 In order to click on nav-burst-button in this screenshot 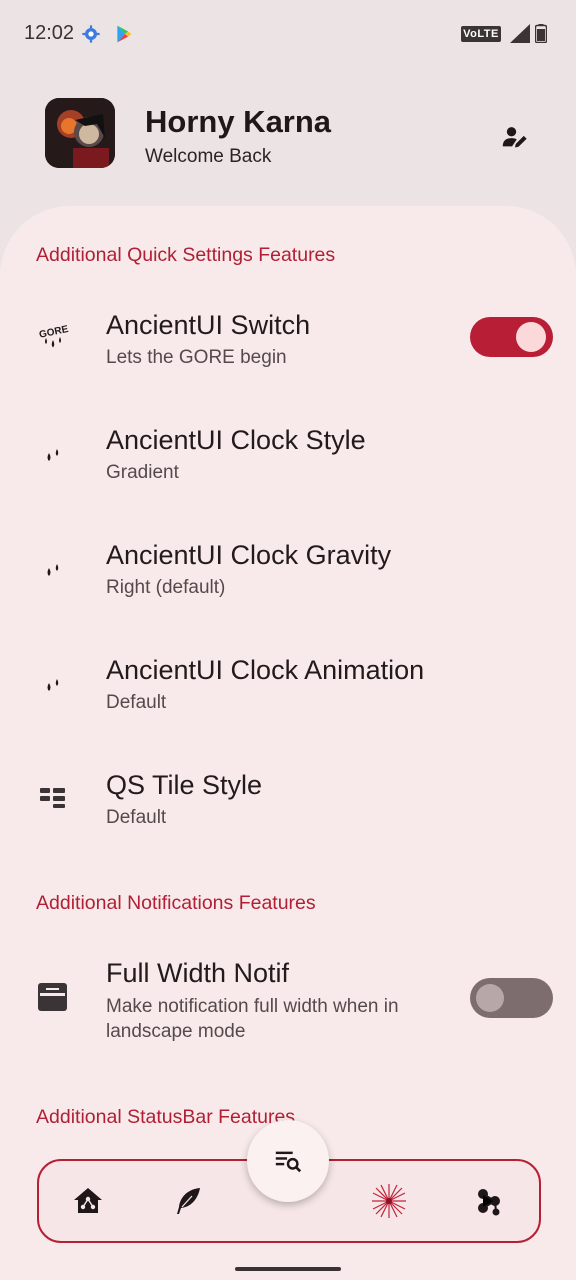, I will do `click(389, 1201)`.